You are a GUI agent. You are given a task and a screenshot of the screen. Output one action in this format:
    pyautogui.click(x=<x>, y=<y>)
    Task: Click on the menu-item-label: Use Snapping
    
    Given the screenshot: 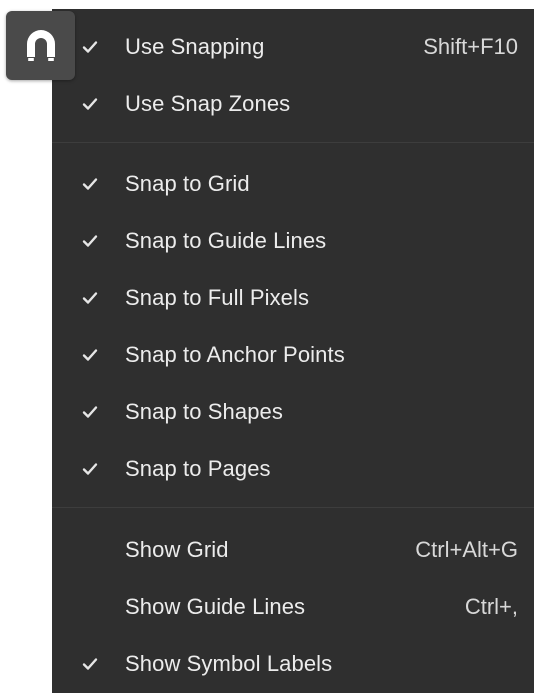 What is the action you would take?
    pyautogui.click(x=195, y=46)
    